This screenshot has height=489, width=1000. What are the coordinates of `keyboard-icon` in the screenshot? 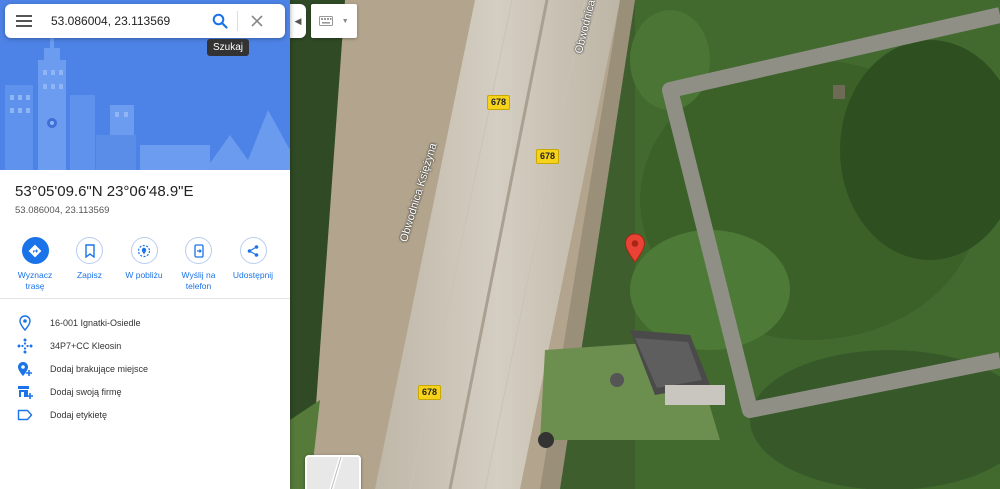 It's located at (326, 21).